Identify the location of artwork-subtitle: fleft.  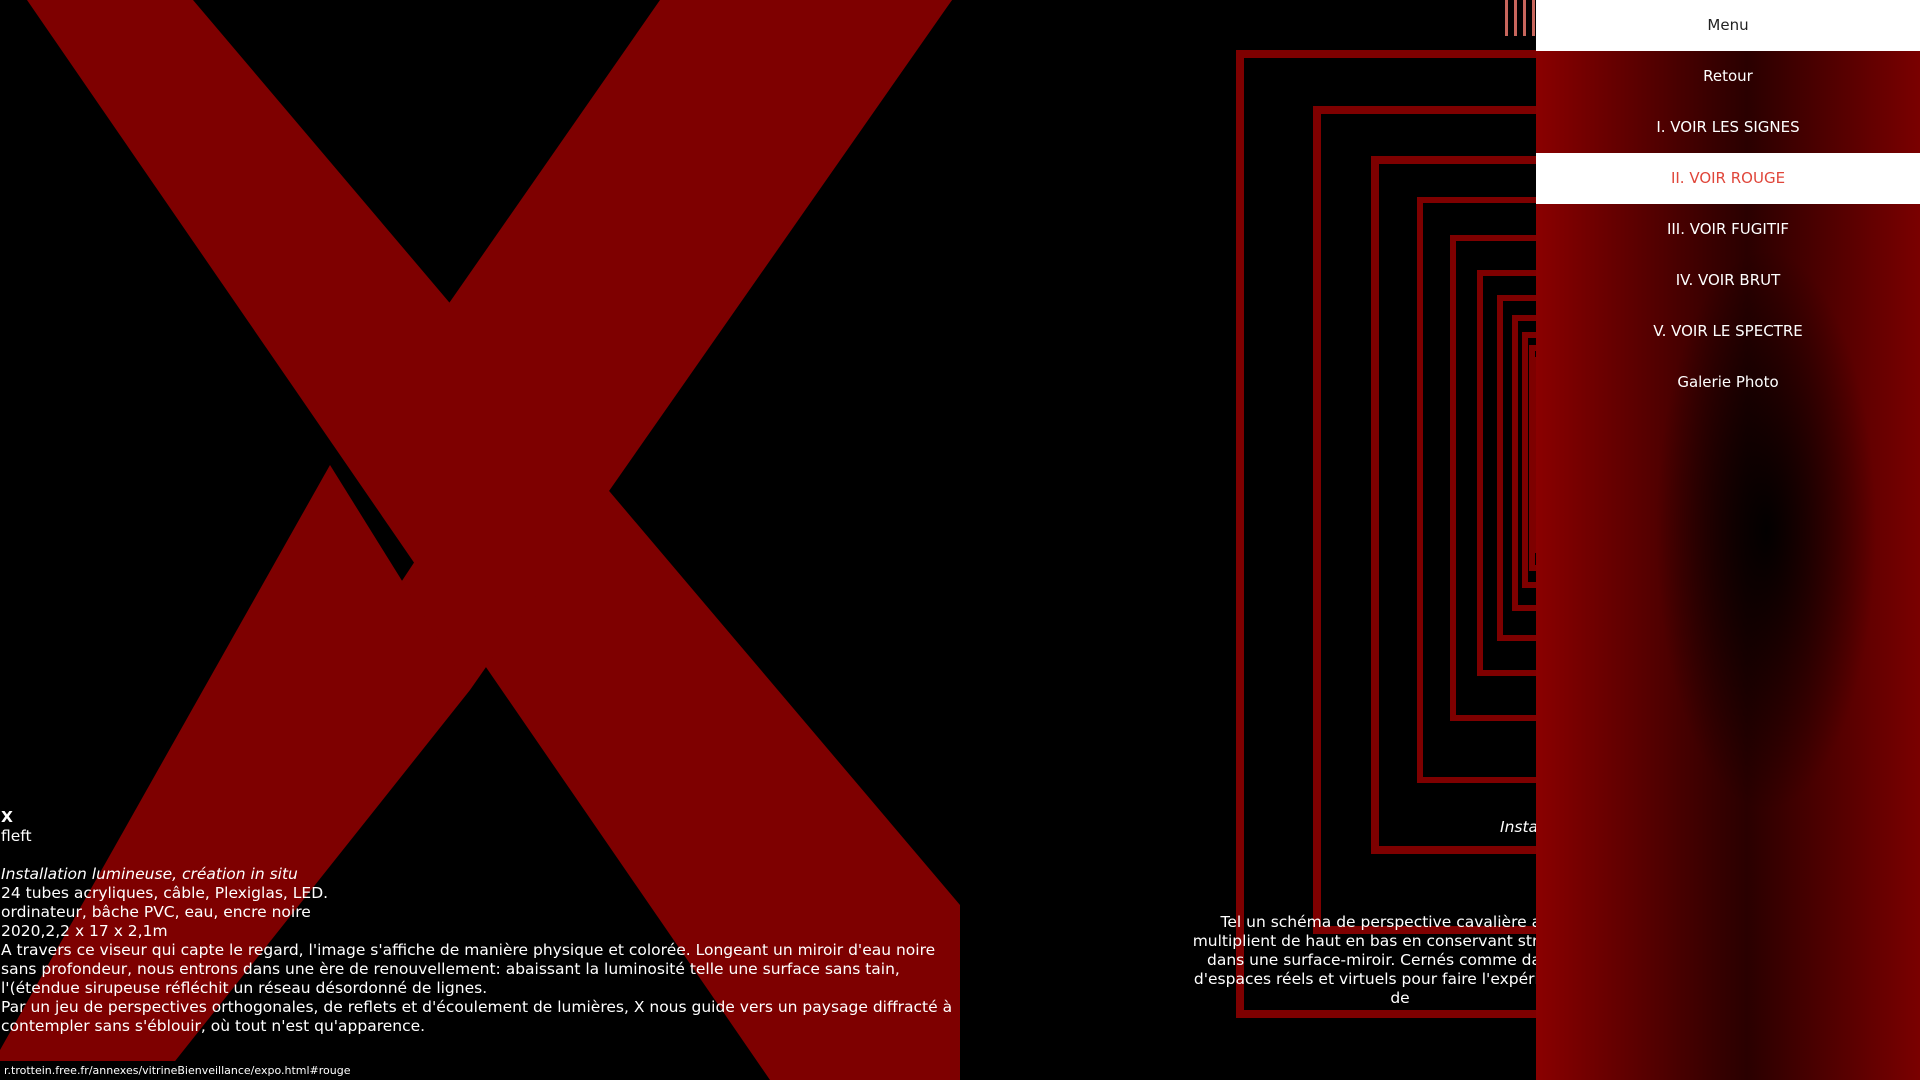
(16, 836).